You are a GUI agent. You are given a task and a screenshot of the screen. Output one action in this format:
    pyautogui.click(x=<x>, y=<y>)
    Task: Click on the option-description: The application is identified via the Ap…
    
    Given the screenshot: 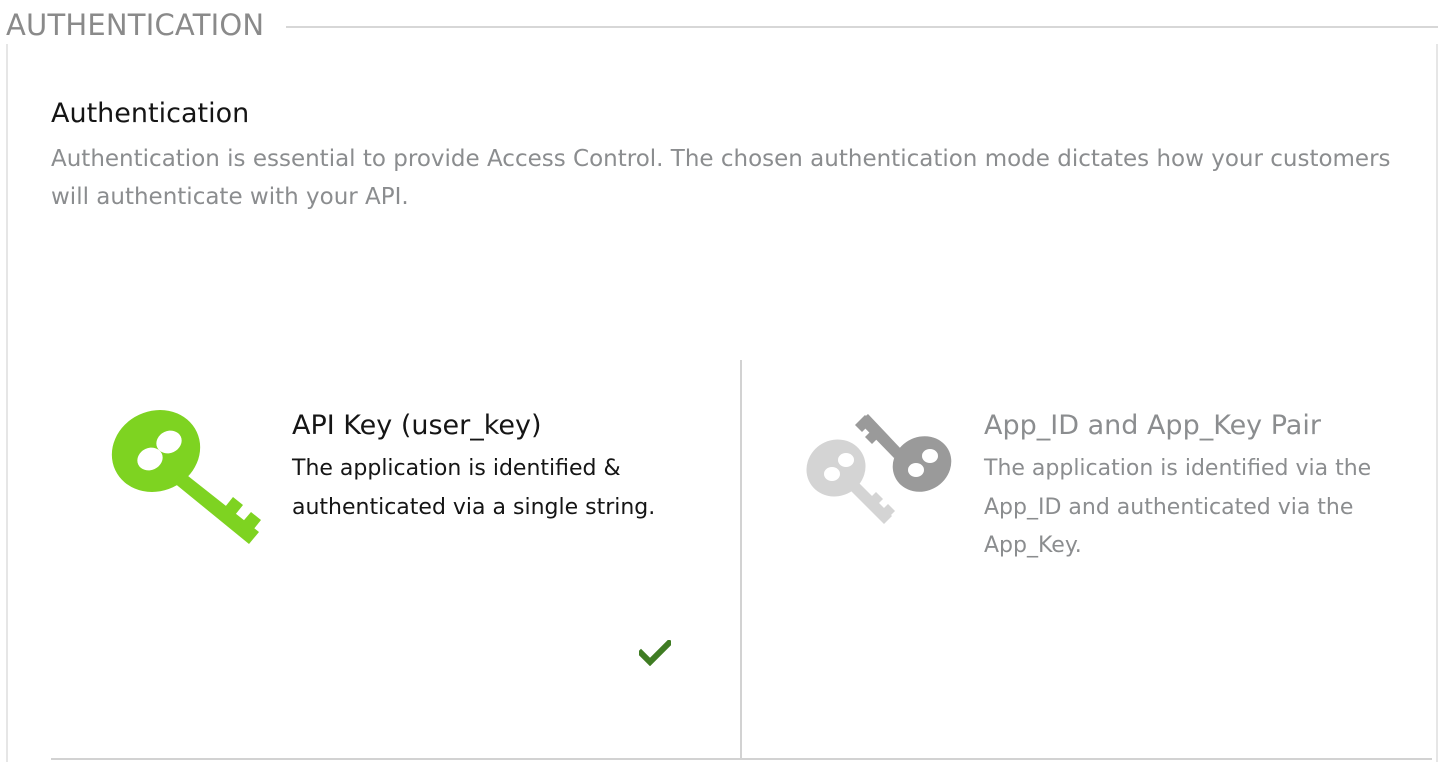 What is the action you would take?
    pyautogui.click(x=1178, y=507)
    